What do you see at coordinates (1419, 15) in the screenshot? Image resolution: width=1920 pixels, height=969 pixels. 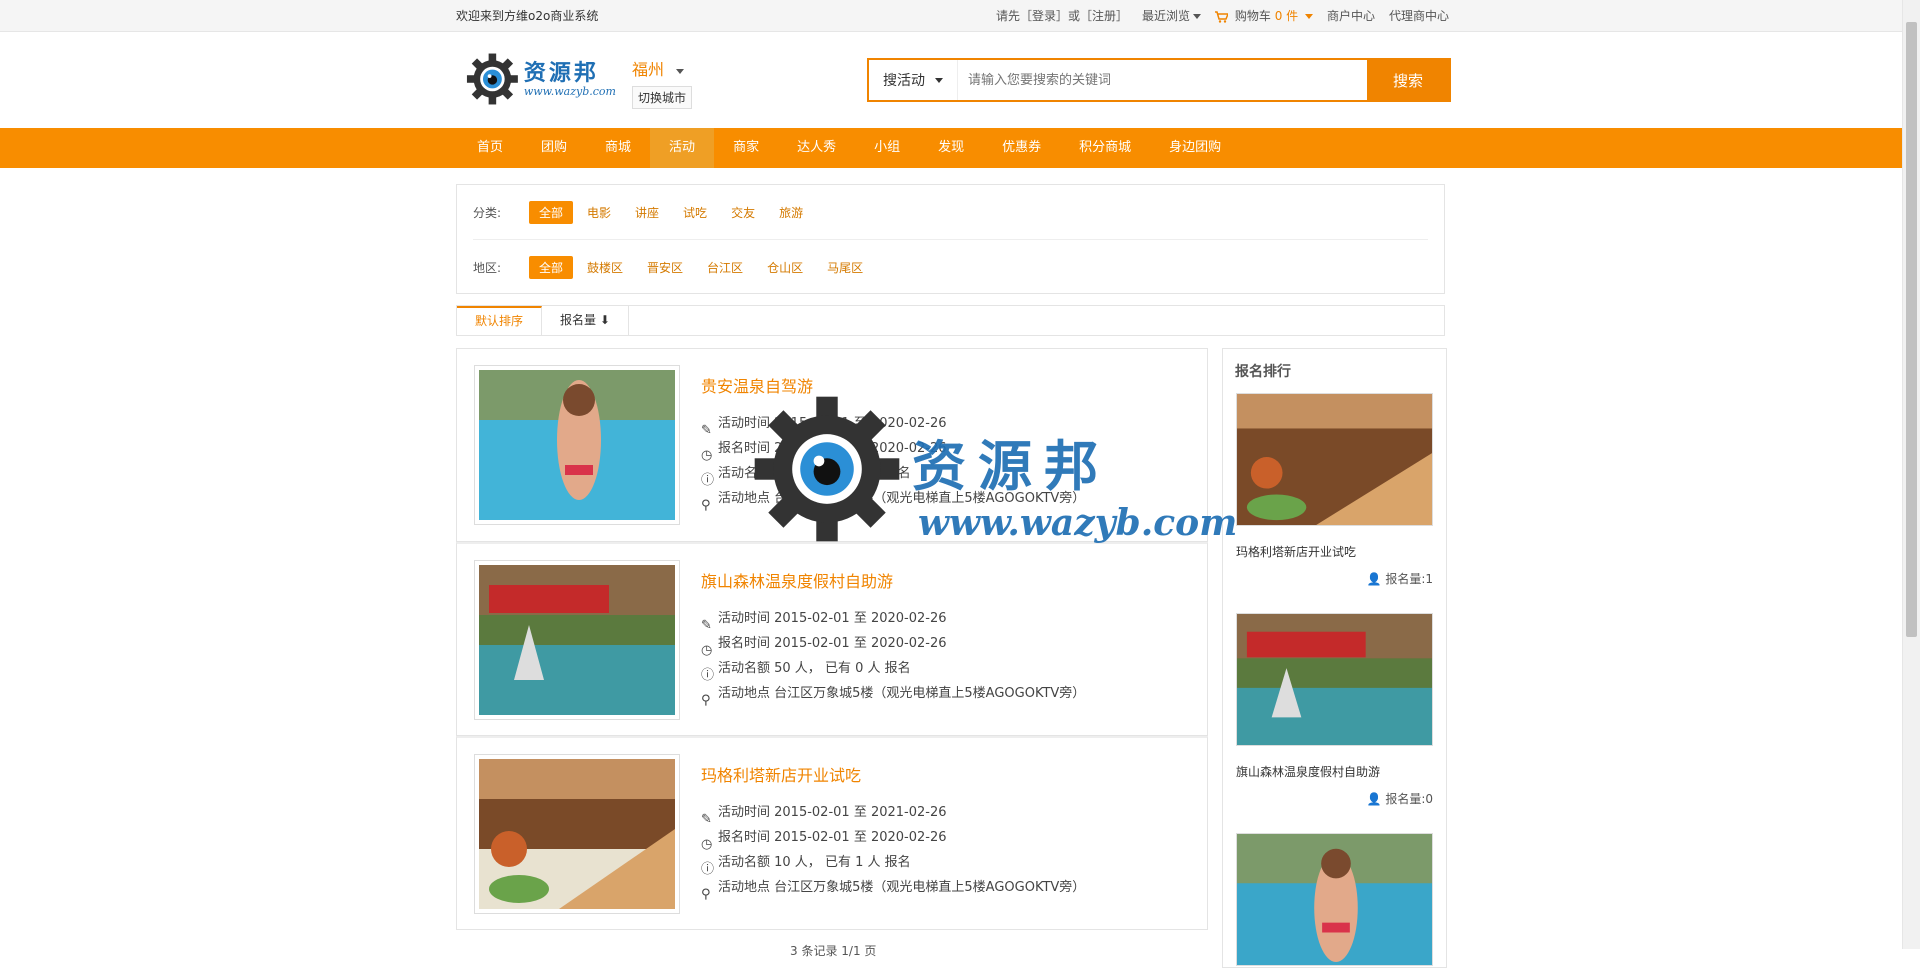 I see `agent-center-link: 代理商中心` at bounding box center [1419, 15].